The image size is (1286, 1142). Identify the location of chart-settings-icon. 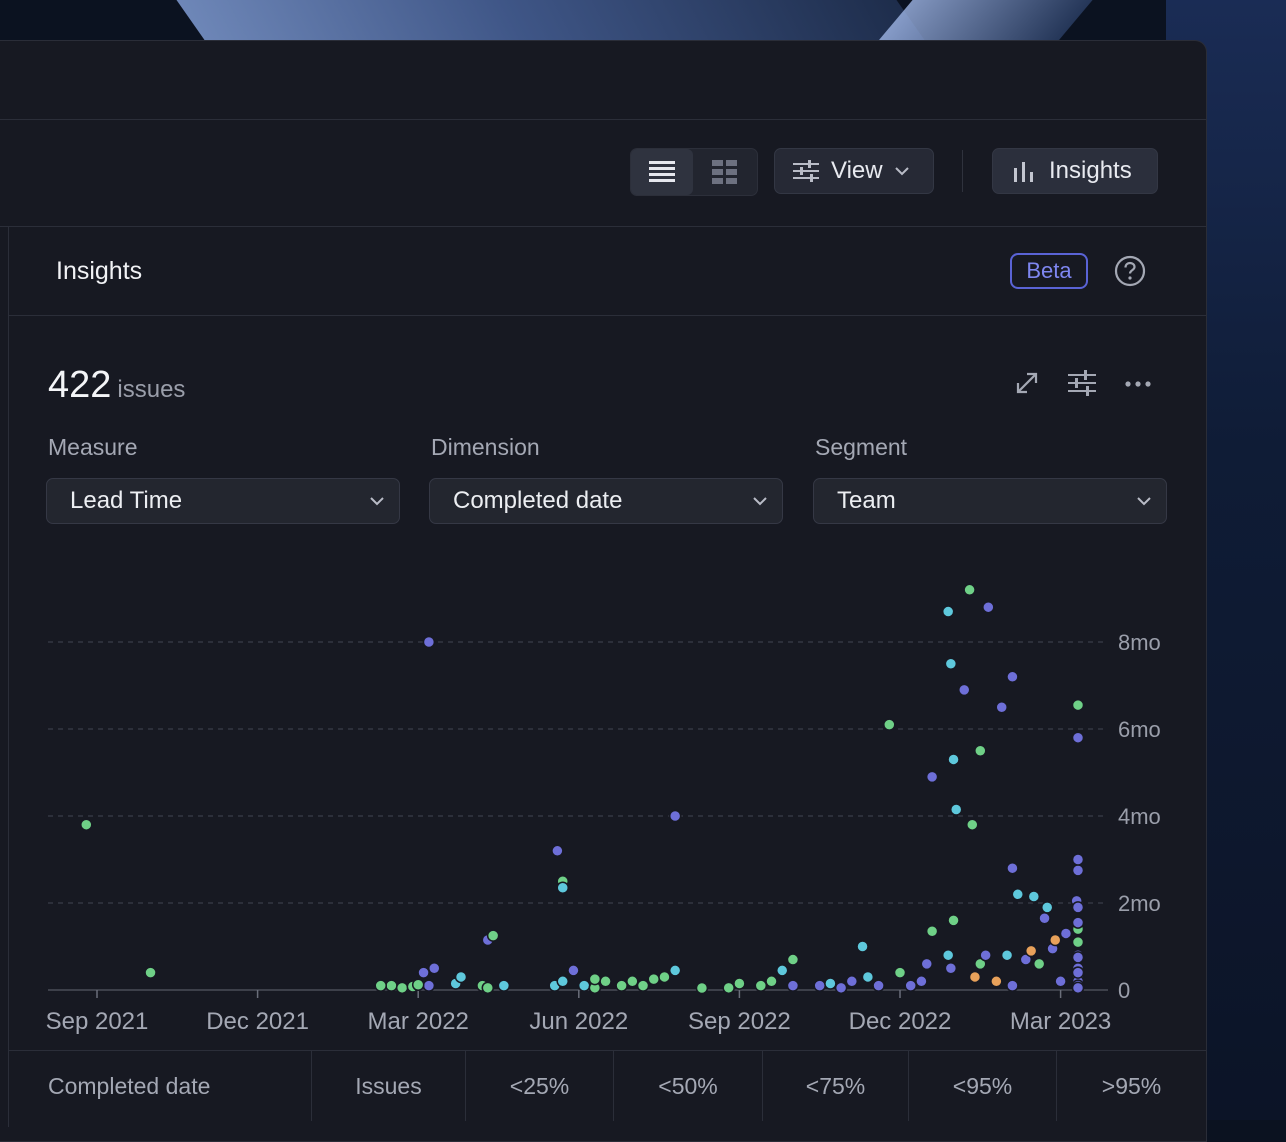
(1082, 383).